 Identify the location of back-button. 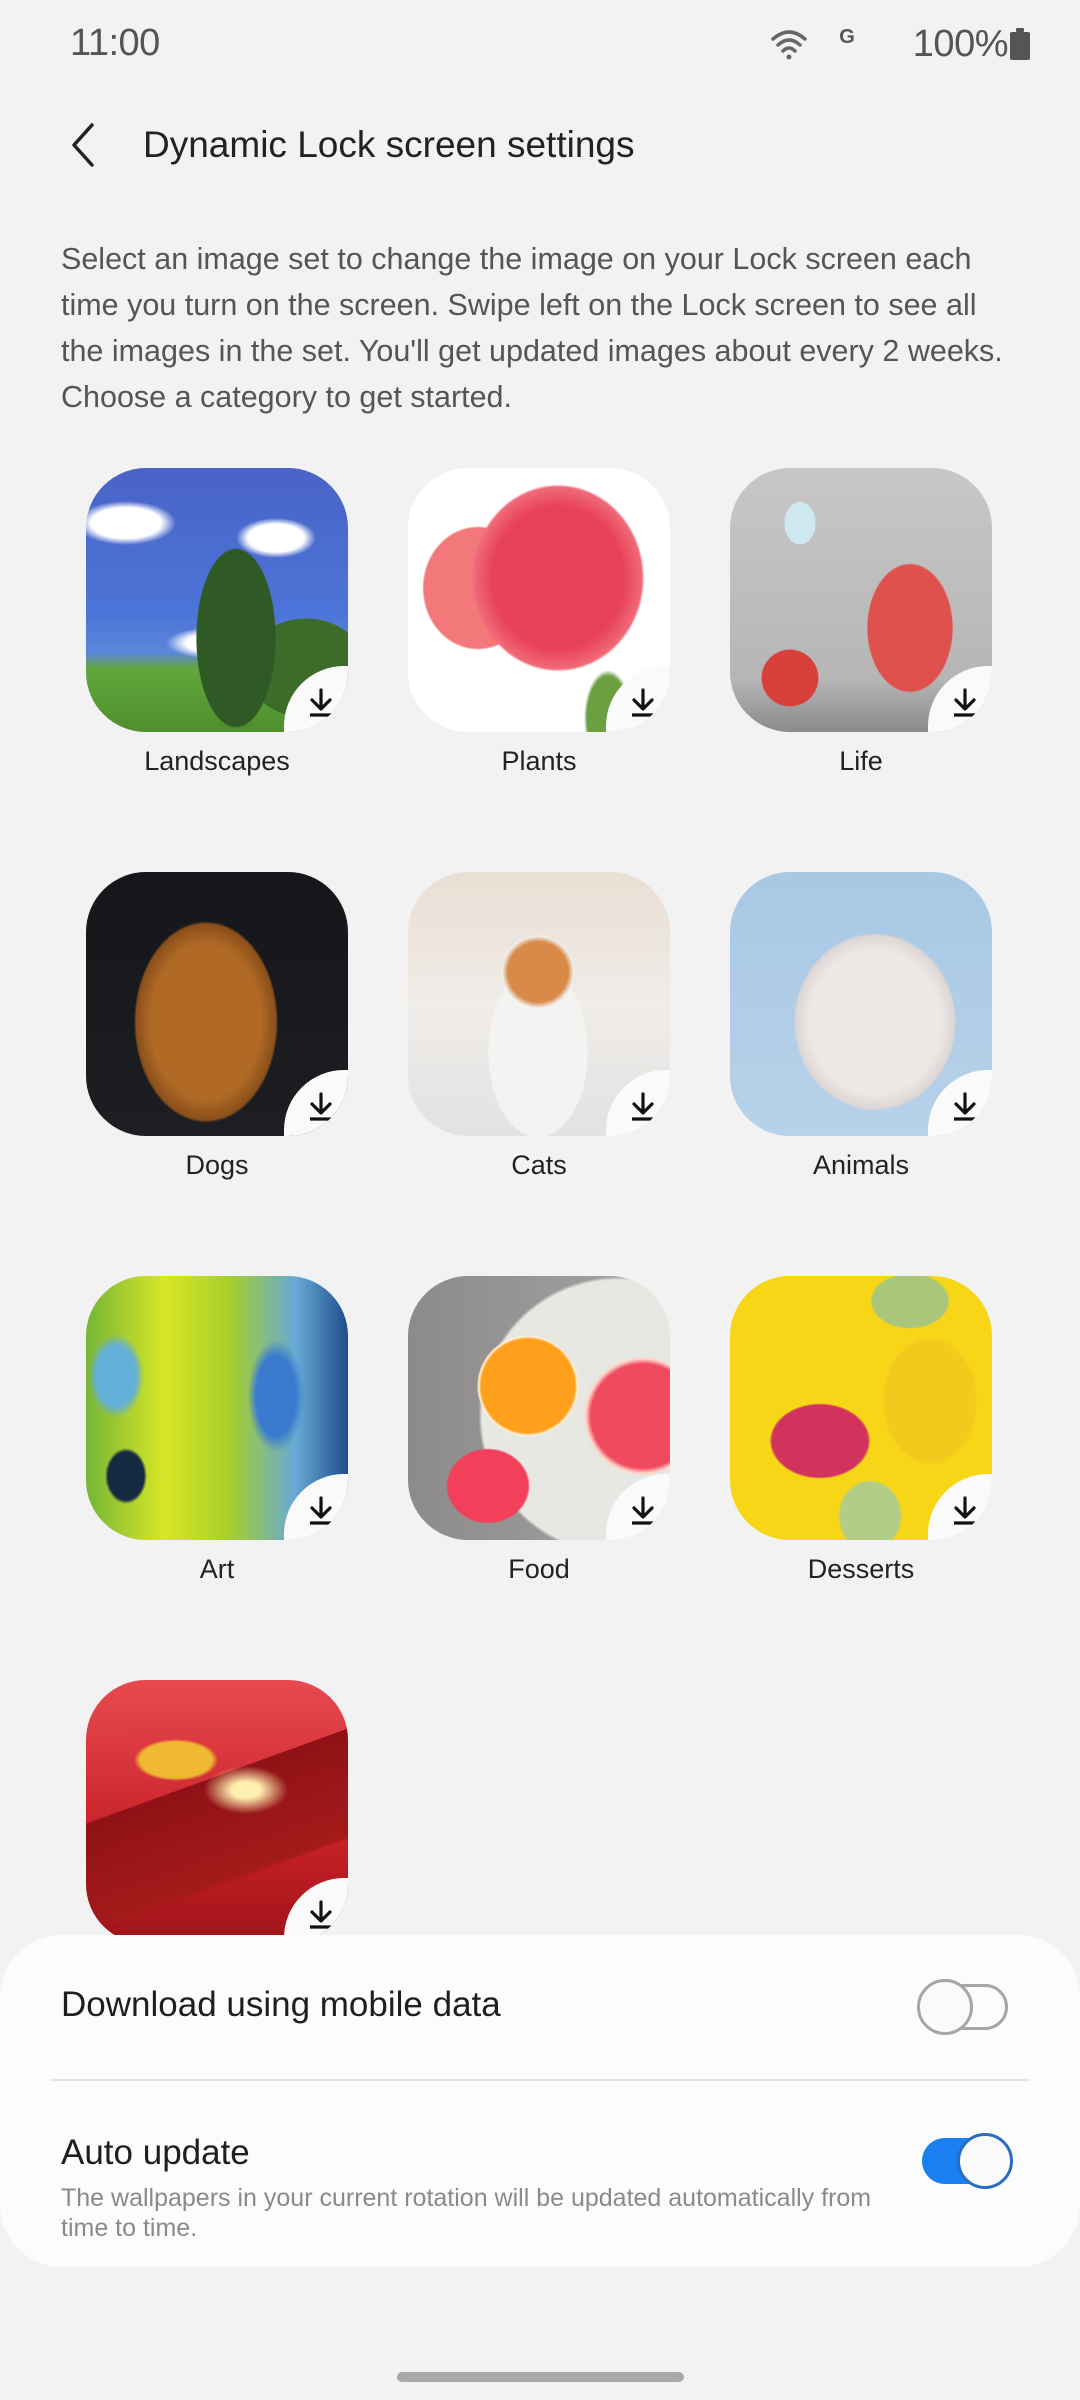
(82, 145).